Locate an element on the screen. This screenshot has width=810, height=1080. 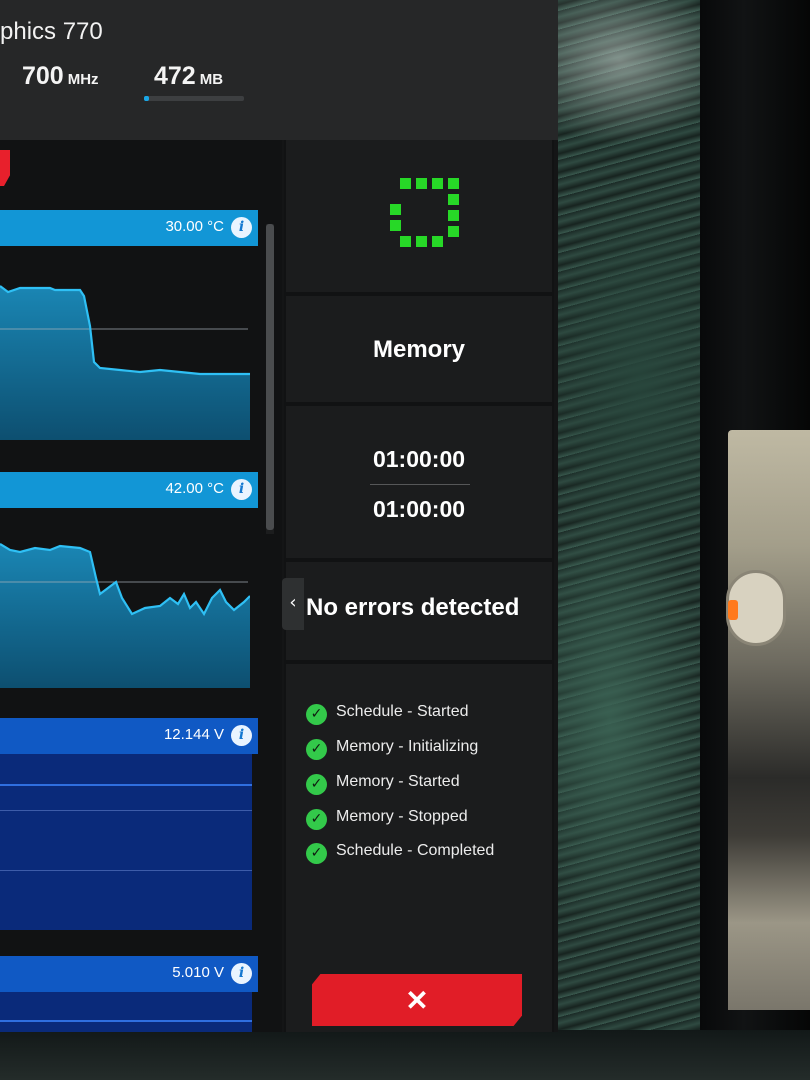
collapse-panel-chevron-icon: ‹ is located at coordinates (293, 604).